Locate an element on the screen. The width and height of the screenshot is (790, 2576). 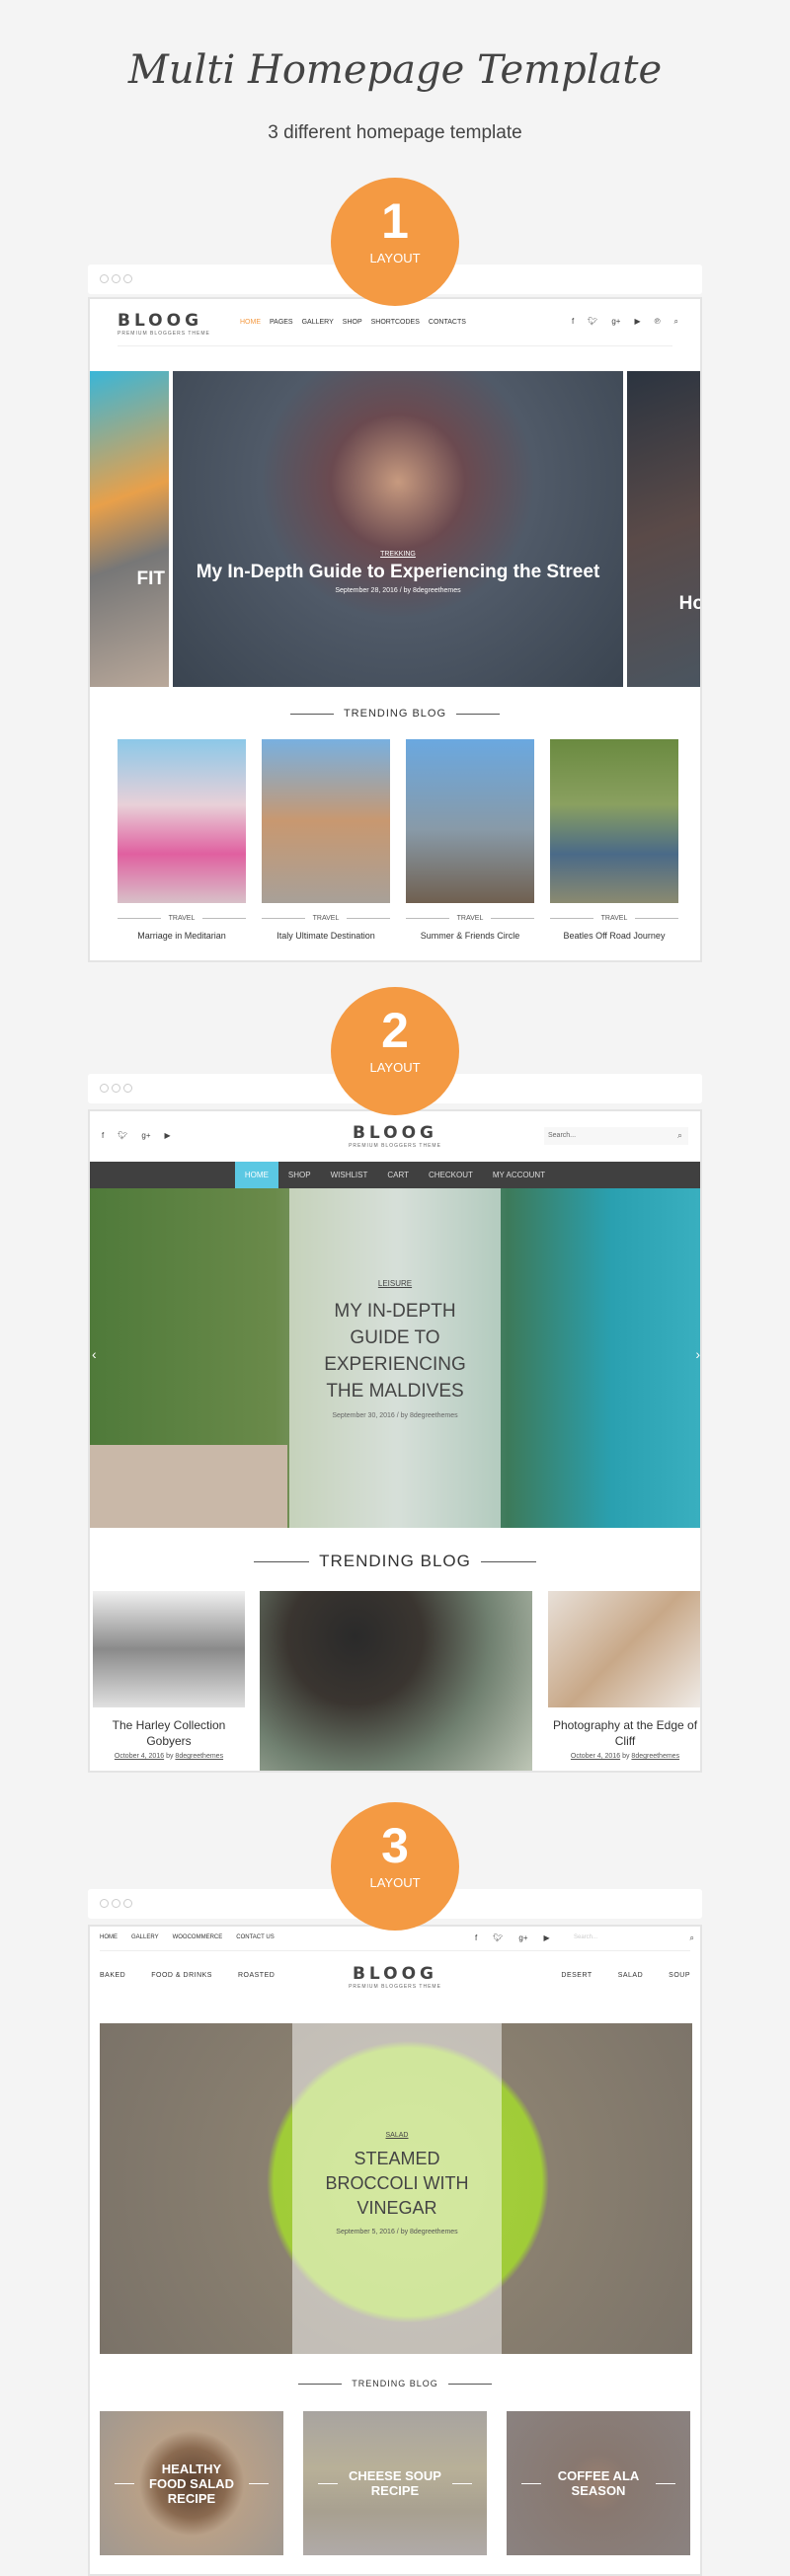
chevron-left-icon: ‹ is located at coordinates (95, 1354).